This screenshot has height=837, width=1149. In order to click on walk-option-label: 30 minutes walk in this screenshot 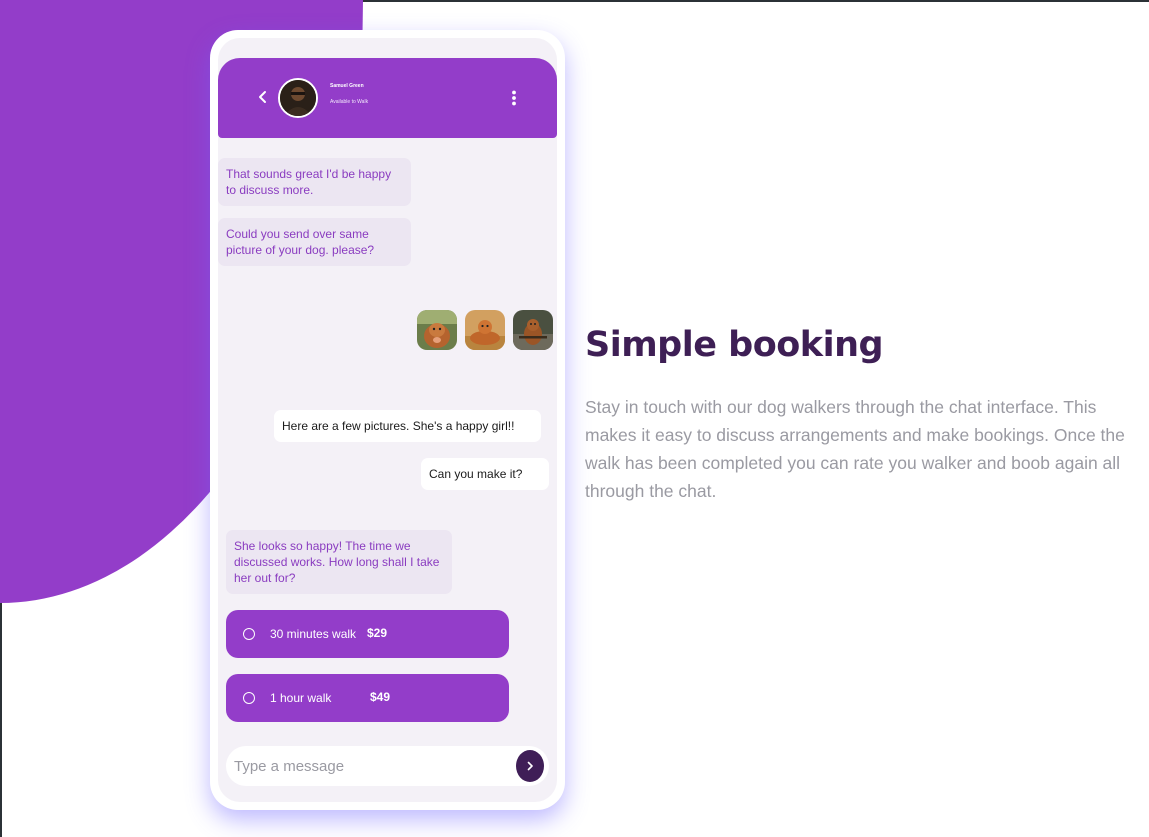, I will do `click(313, 634)`.